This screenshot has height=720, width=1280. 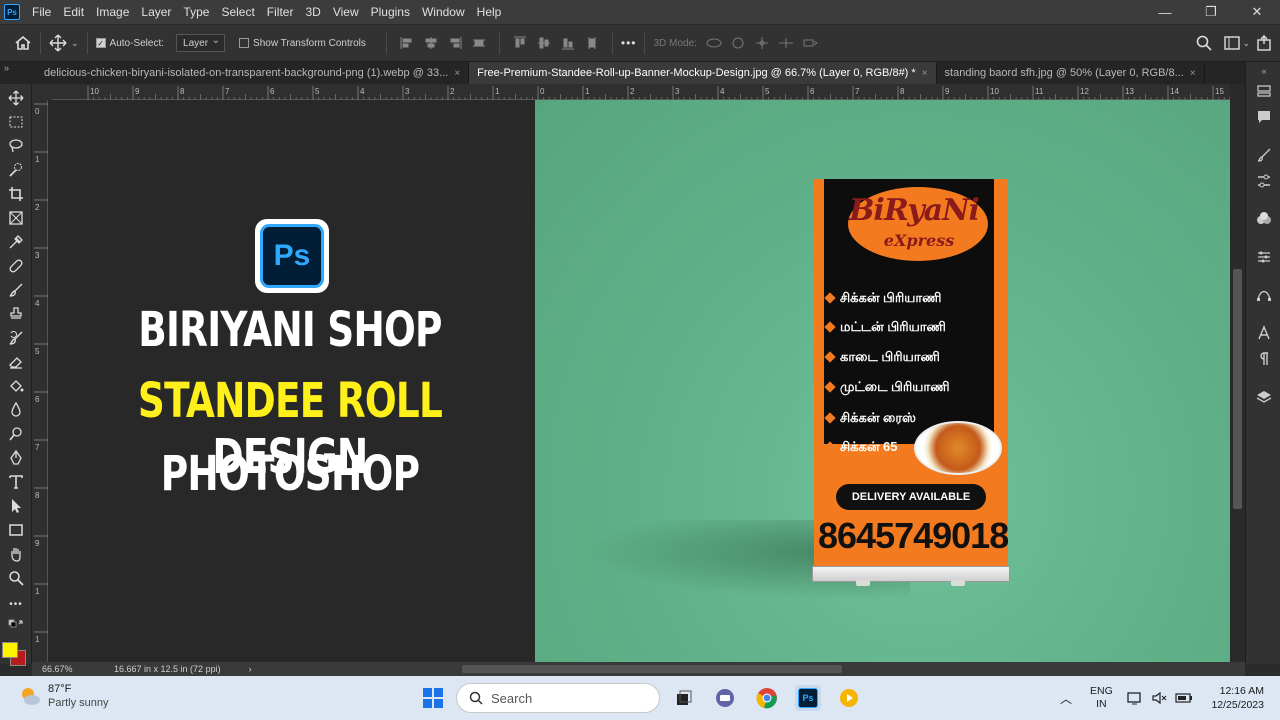 What do you see at coordinates (16, 386) in the screenshot?
I see `paint-bucket-tool-icon` at bounding box center [16, 386].